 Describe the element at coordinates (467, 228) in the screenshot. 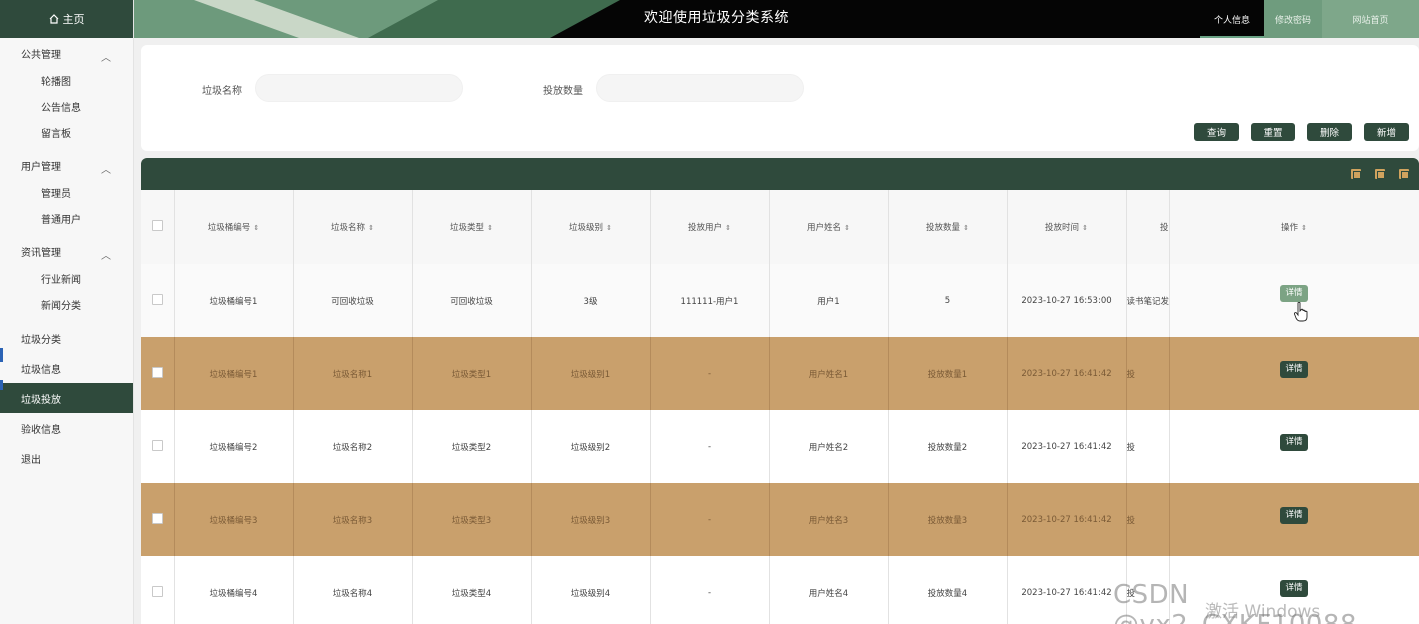

I see `column-label: 垃圾类型` at that location.